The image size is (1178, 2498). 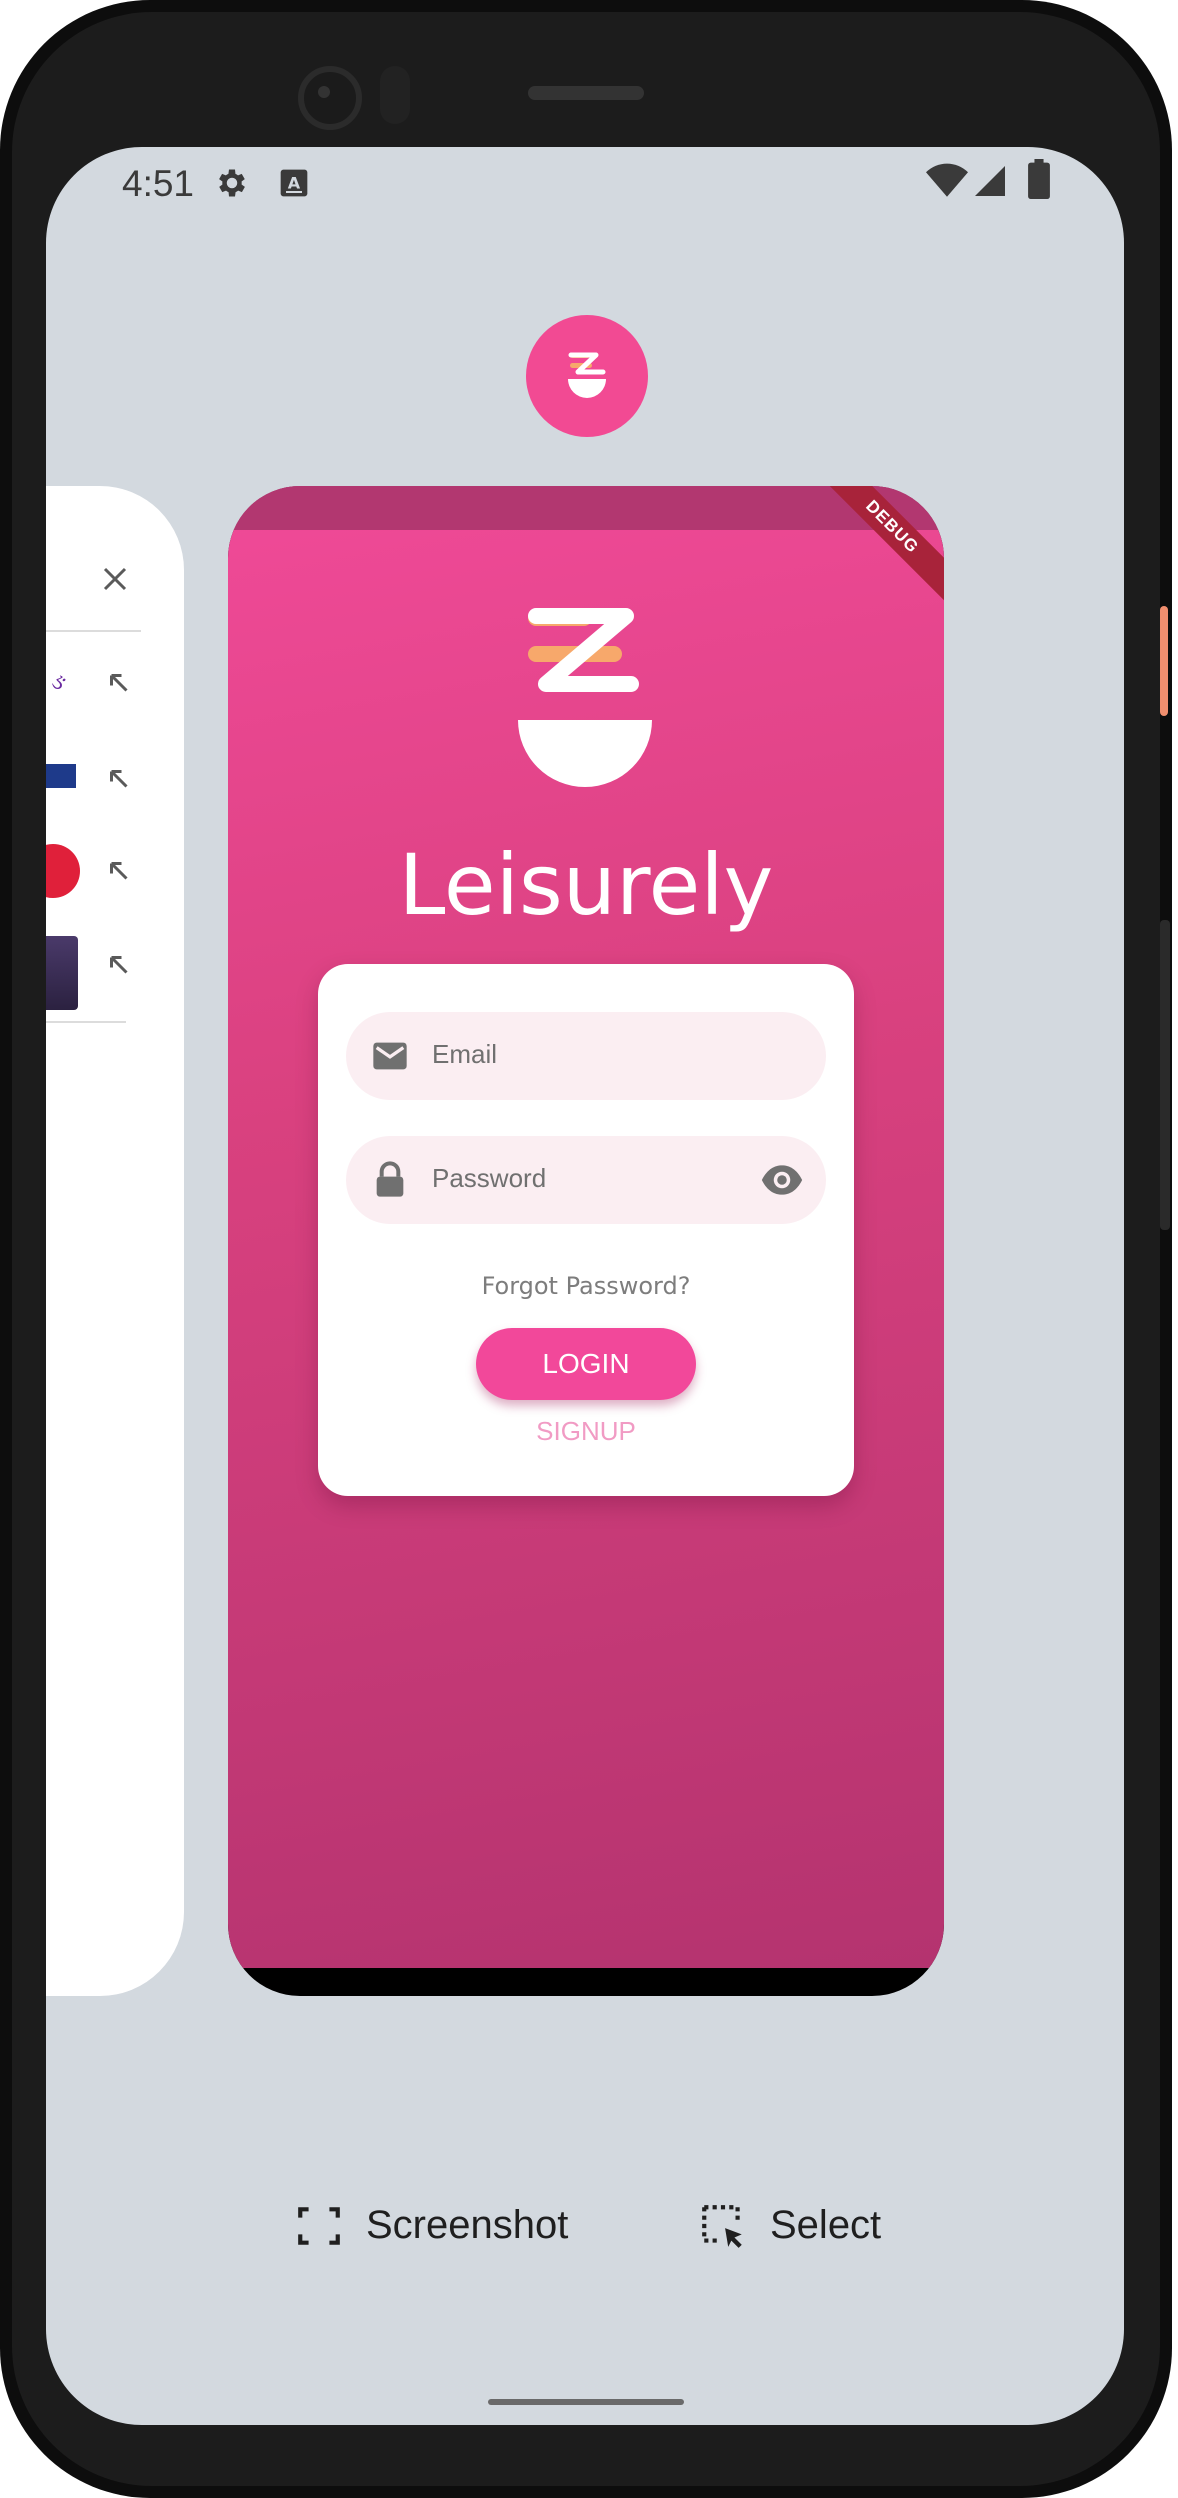 What do you see at coordinates (723, 2228) in the screenshot?
I see `select-icon` at bounding box center [723, 2228].